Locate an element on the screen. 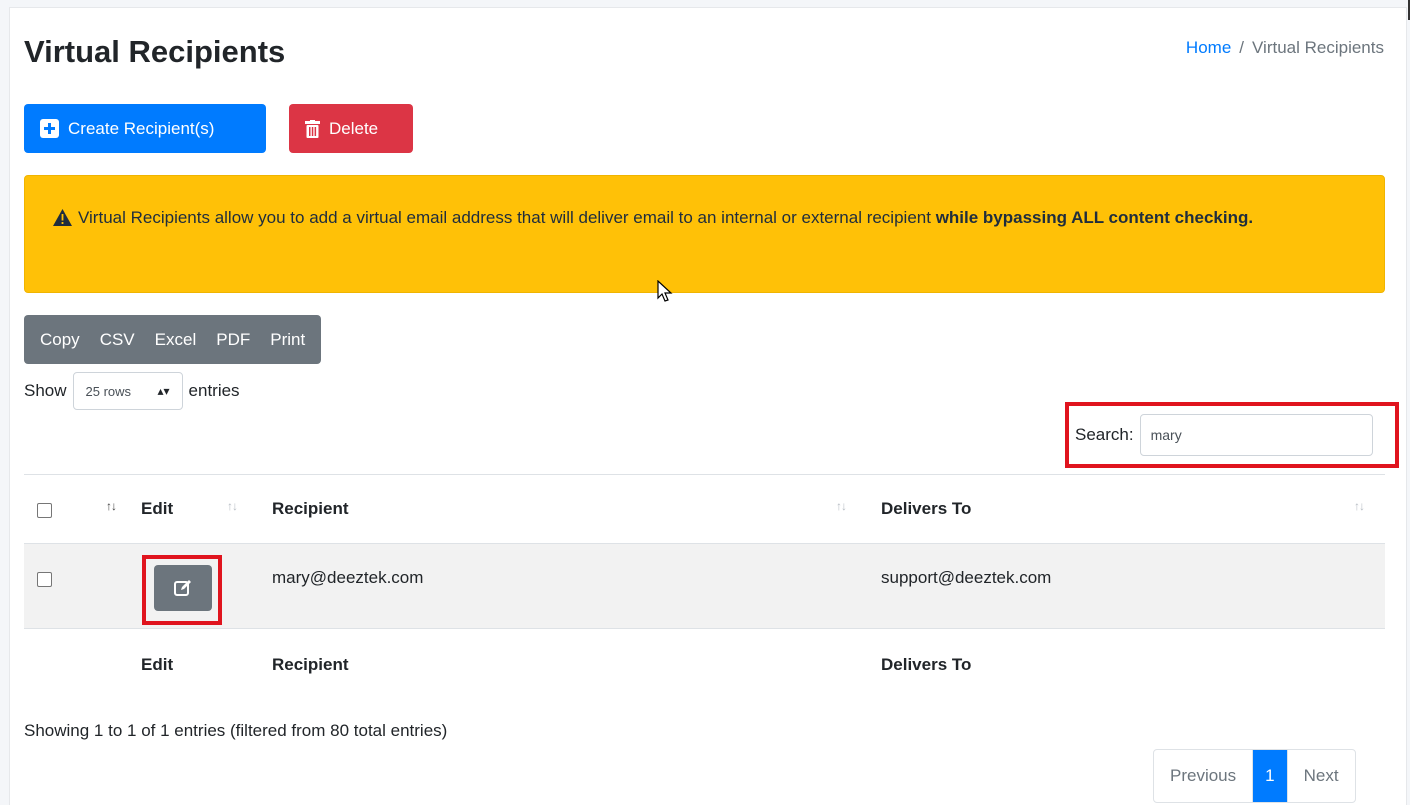 Image resolution: width=1410 pixels, height=805 pixels. edit-button is located at coordinates (183, 588).